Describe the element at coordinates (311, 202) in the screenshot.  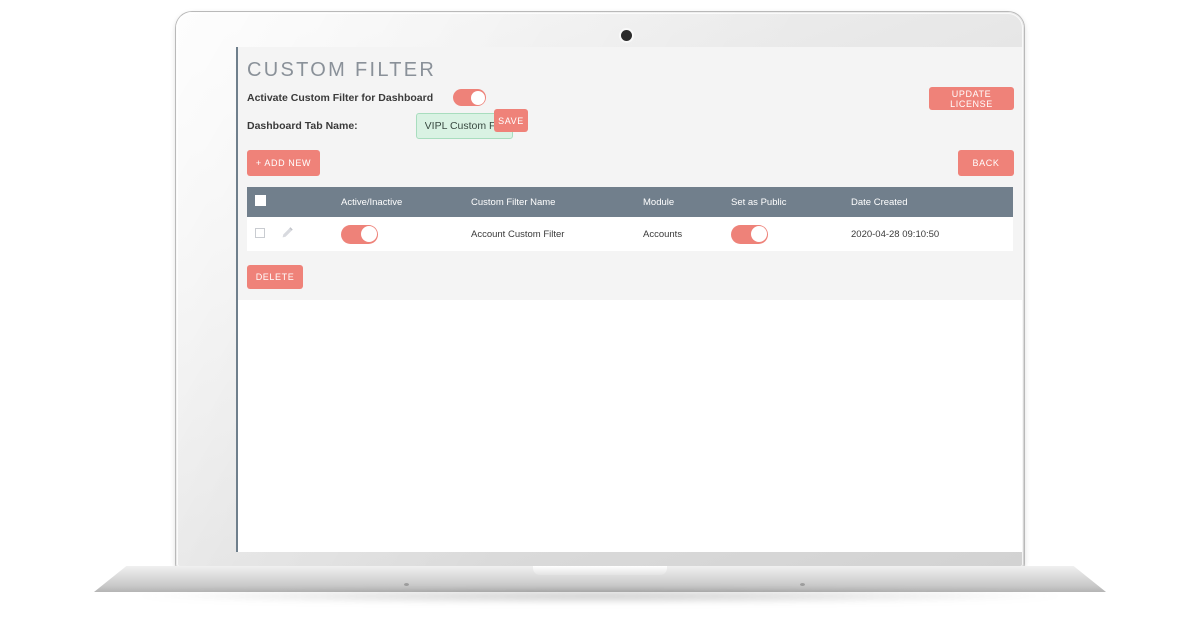
I see `column-header-edit` at that location.